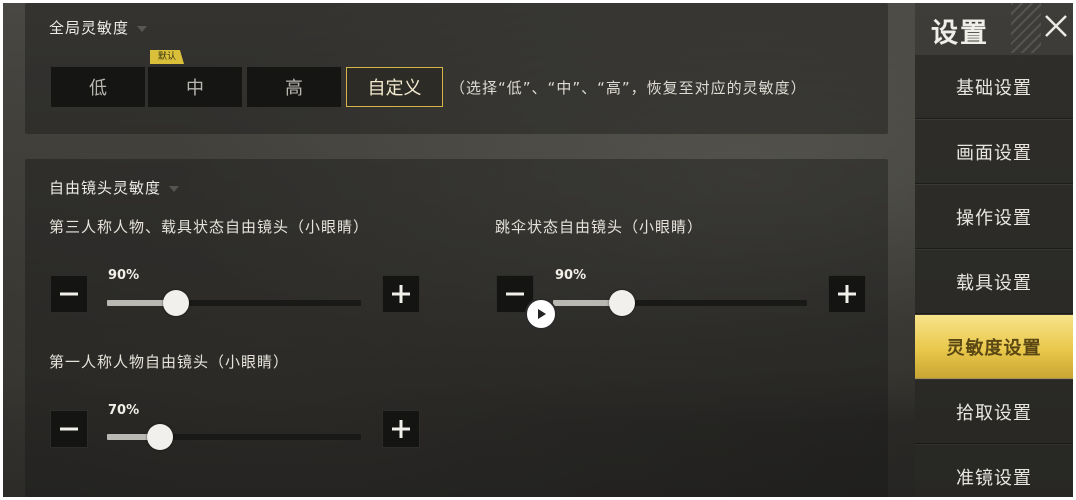 The image size is (1076, 500). I want to click on sidebar-item-pickup: 拾取设置, so click(994, 412).